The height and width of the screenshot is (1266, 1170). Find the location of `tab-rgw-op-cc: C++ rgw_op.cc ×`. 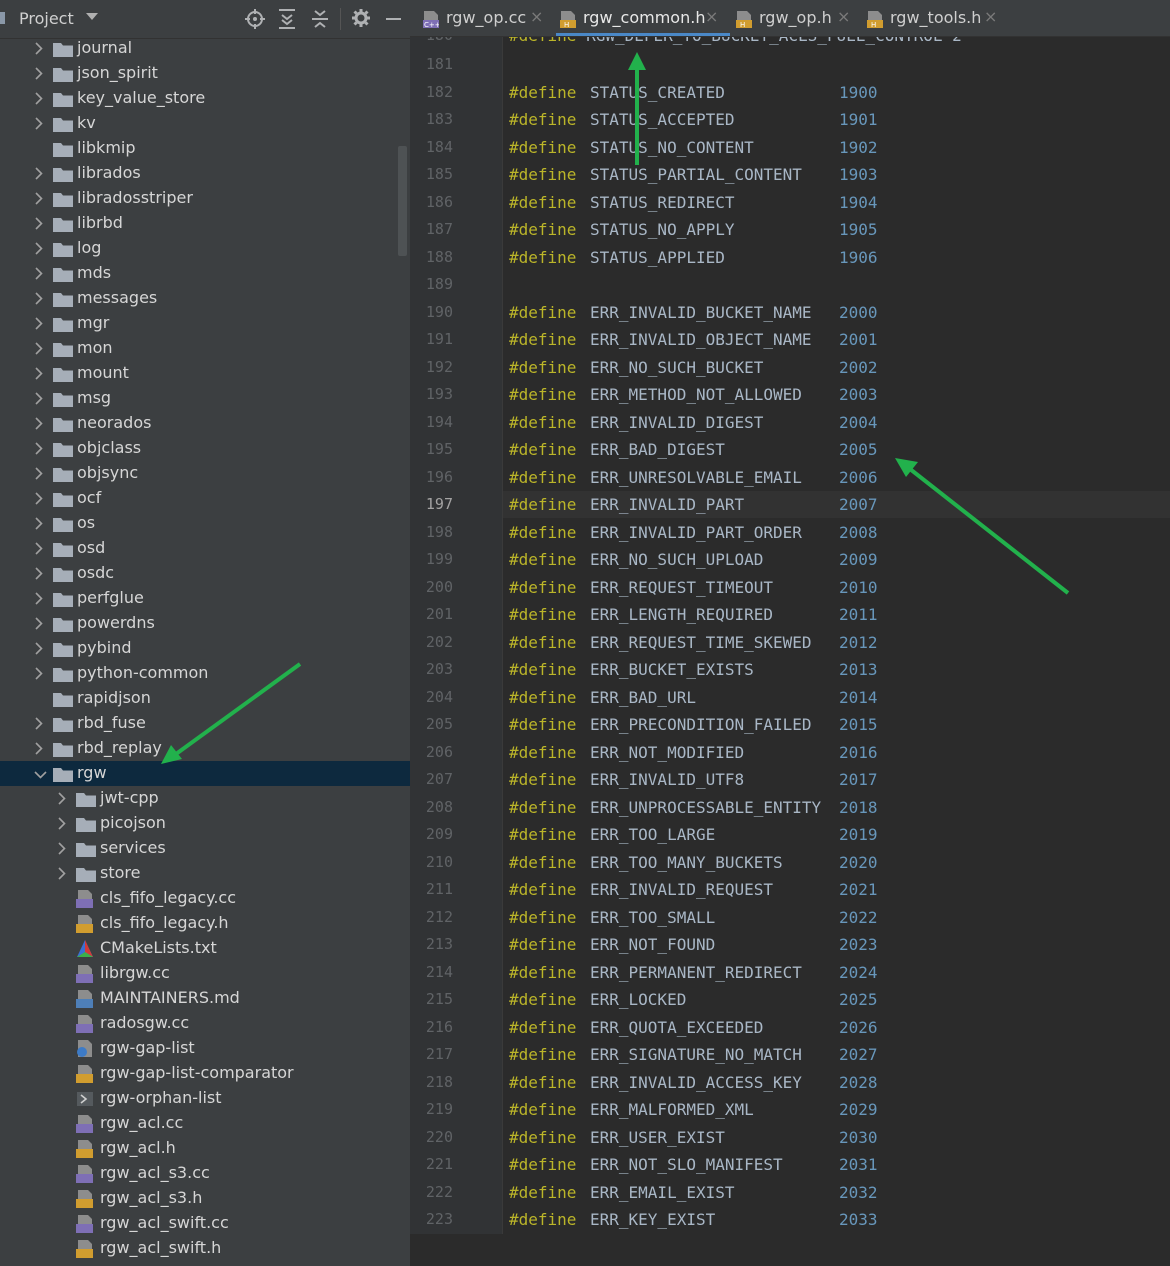

tab-rgw-op-cc: C++ rgw_op.cc × is located at coordinates (488, 18).